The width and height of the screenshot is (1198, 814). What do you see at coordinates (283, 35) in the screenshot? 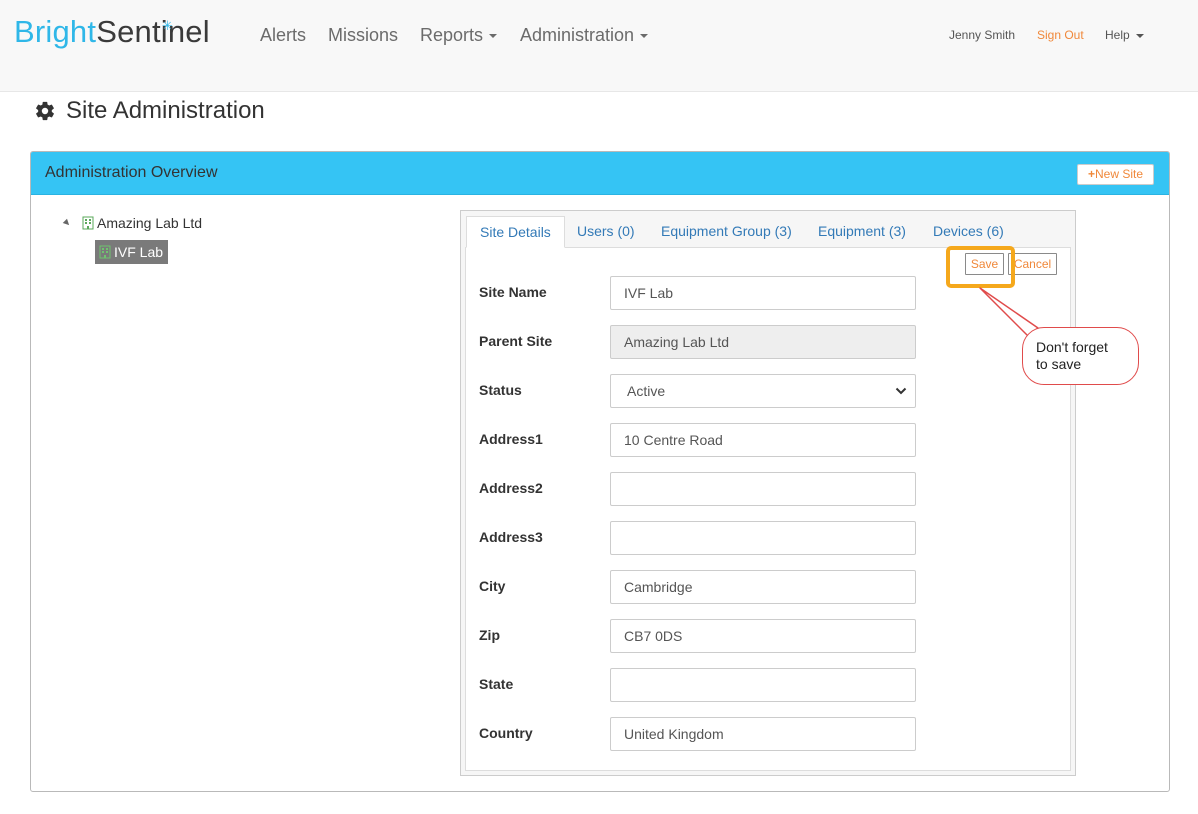
I see `nav-alerts: Alerts` at bounding box center [283, 35].